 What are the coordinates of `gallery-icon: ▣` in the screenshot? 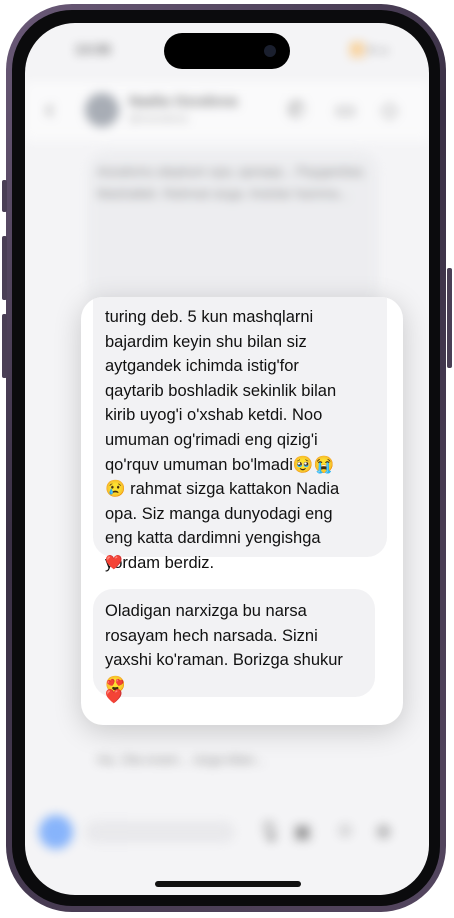 It's located at (302, 831).